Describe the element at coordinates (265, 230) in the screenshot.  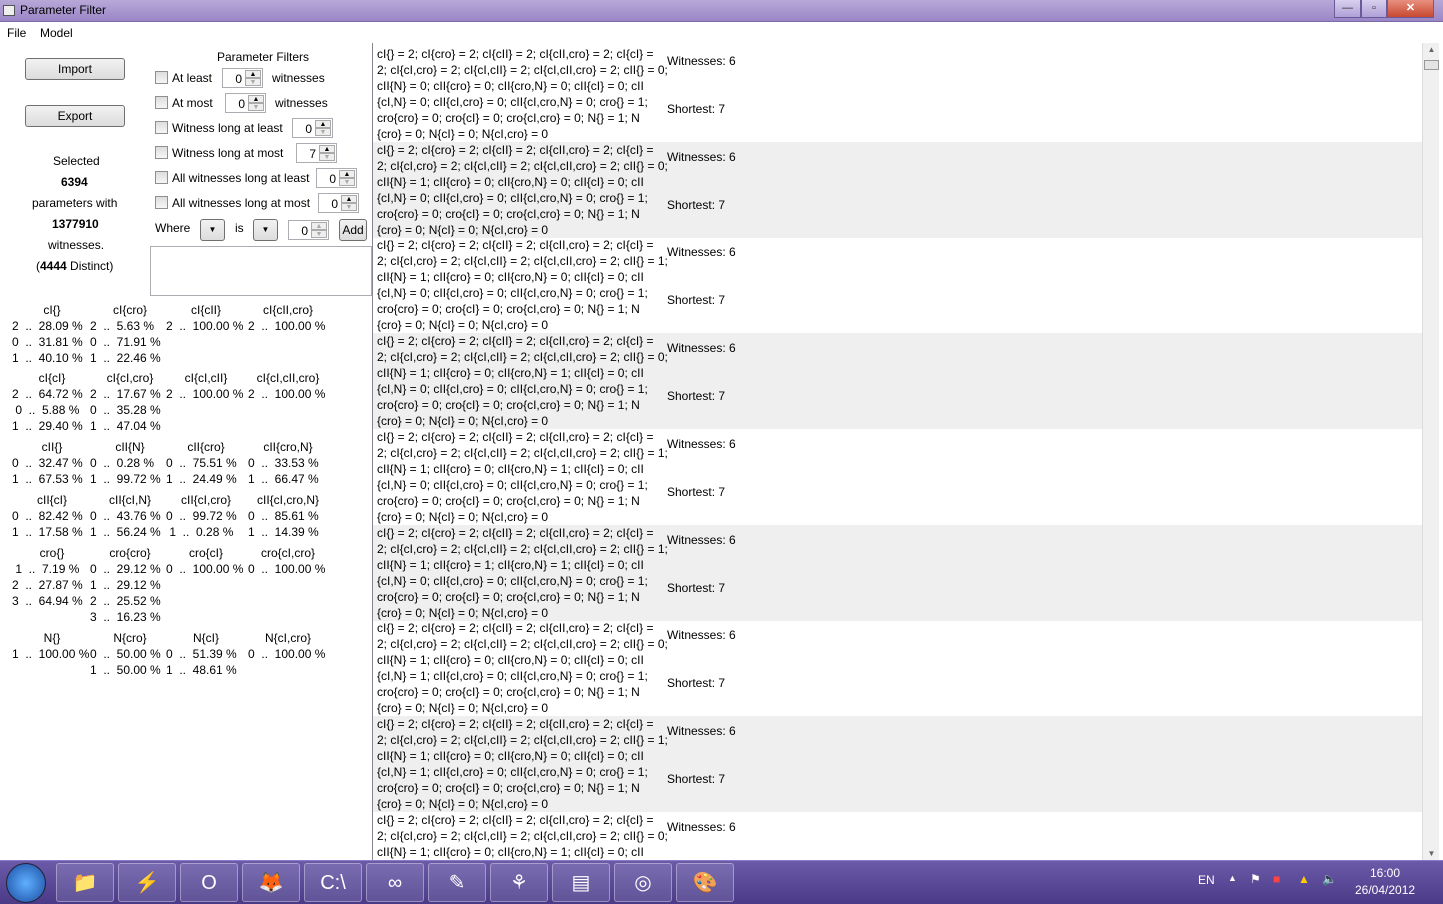
I see `is-value-dropdown: ▼` at that location.